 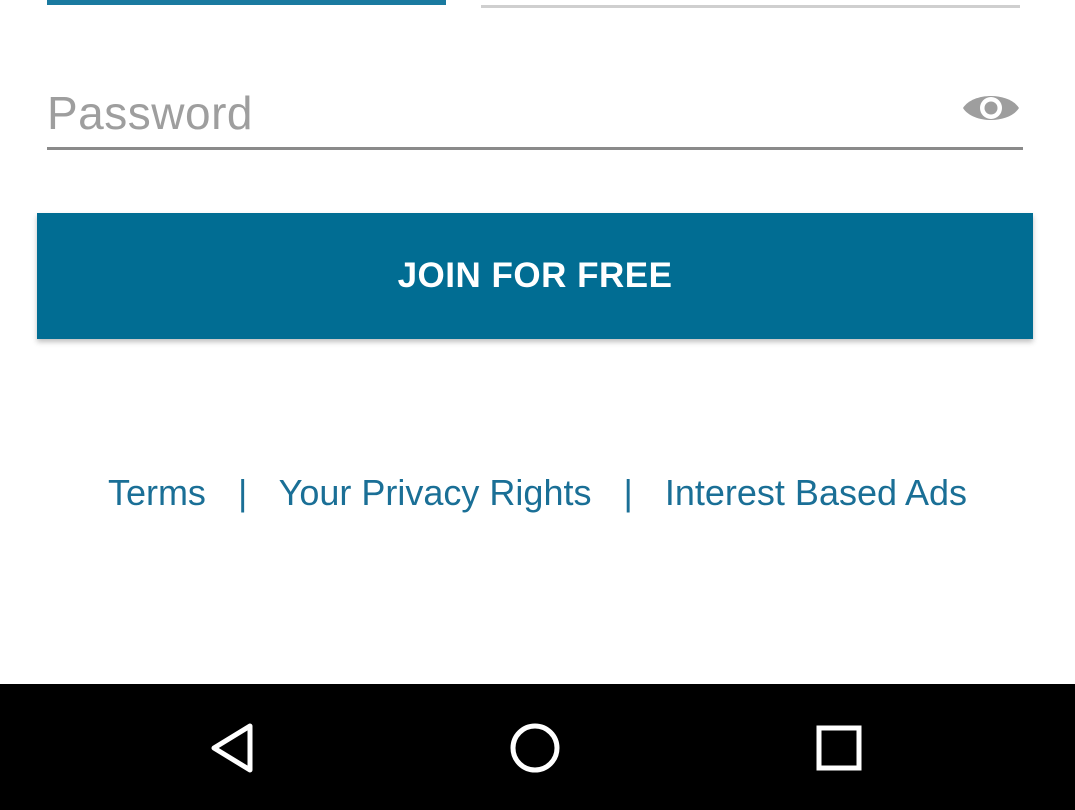 I want to click on interest-based-ads-link: Interest Based Ads, so click(x=816, y=492).